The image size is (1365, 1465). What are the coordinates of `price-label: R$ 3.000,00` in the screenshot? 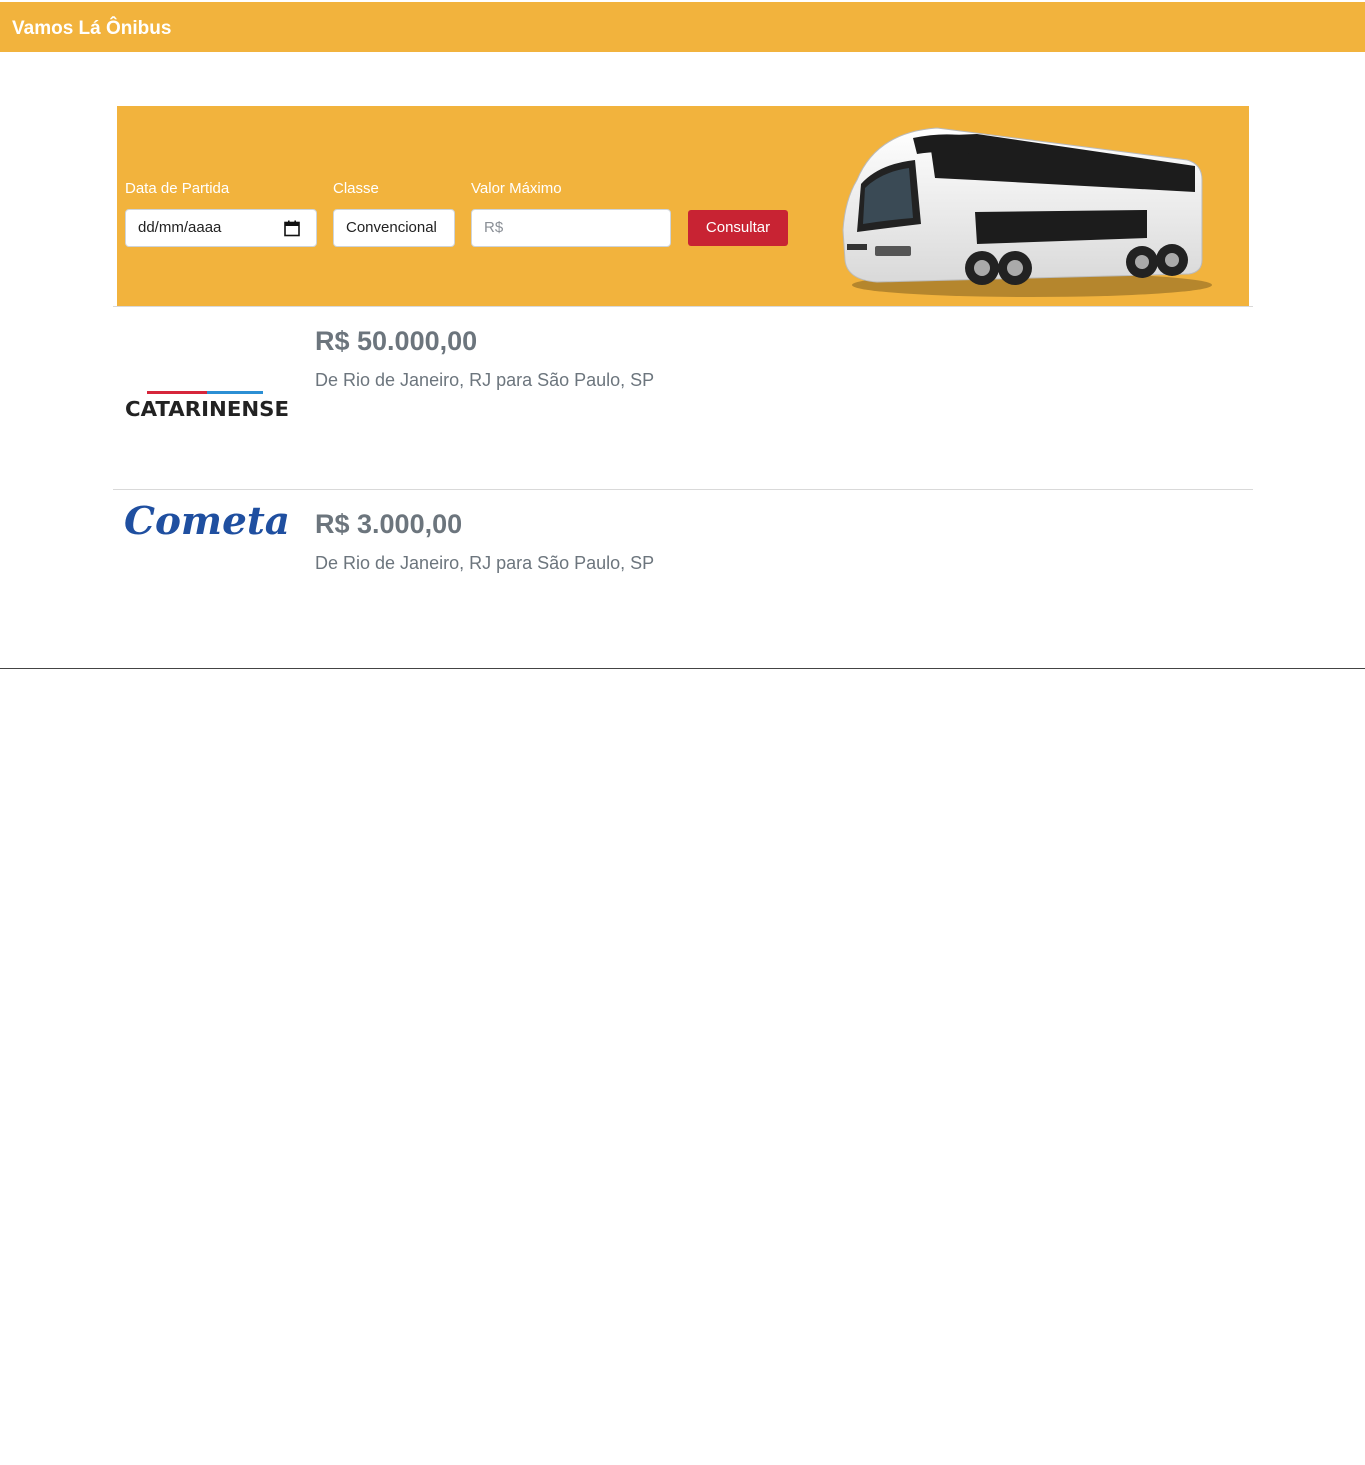 It's located at (389, 524).